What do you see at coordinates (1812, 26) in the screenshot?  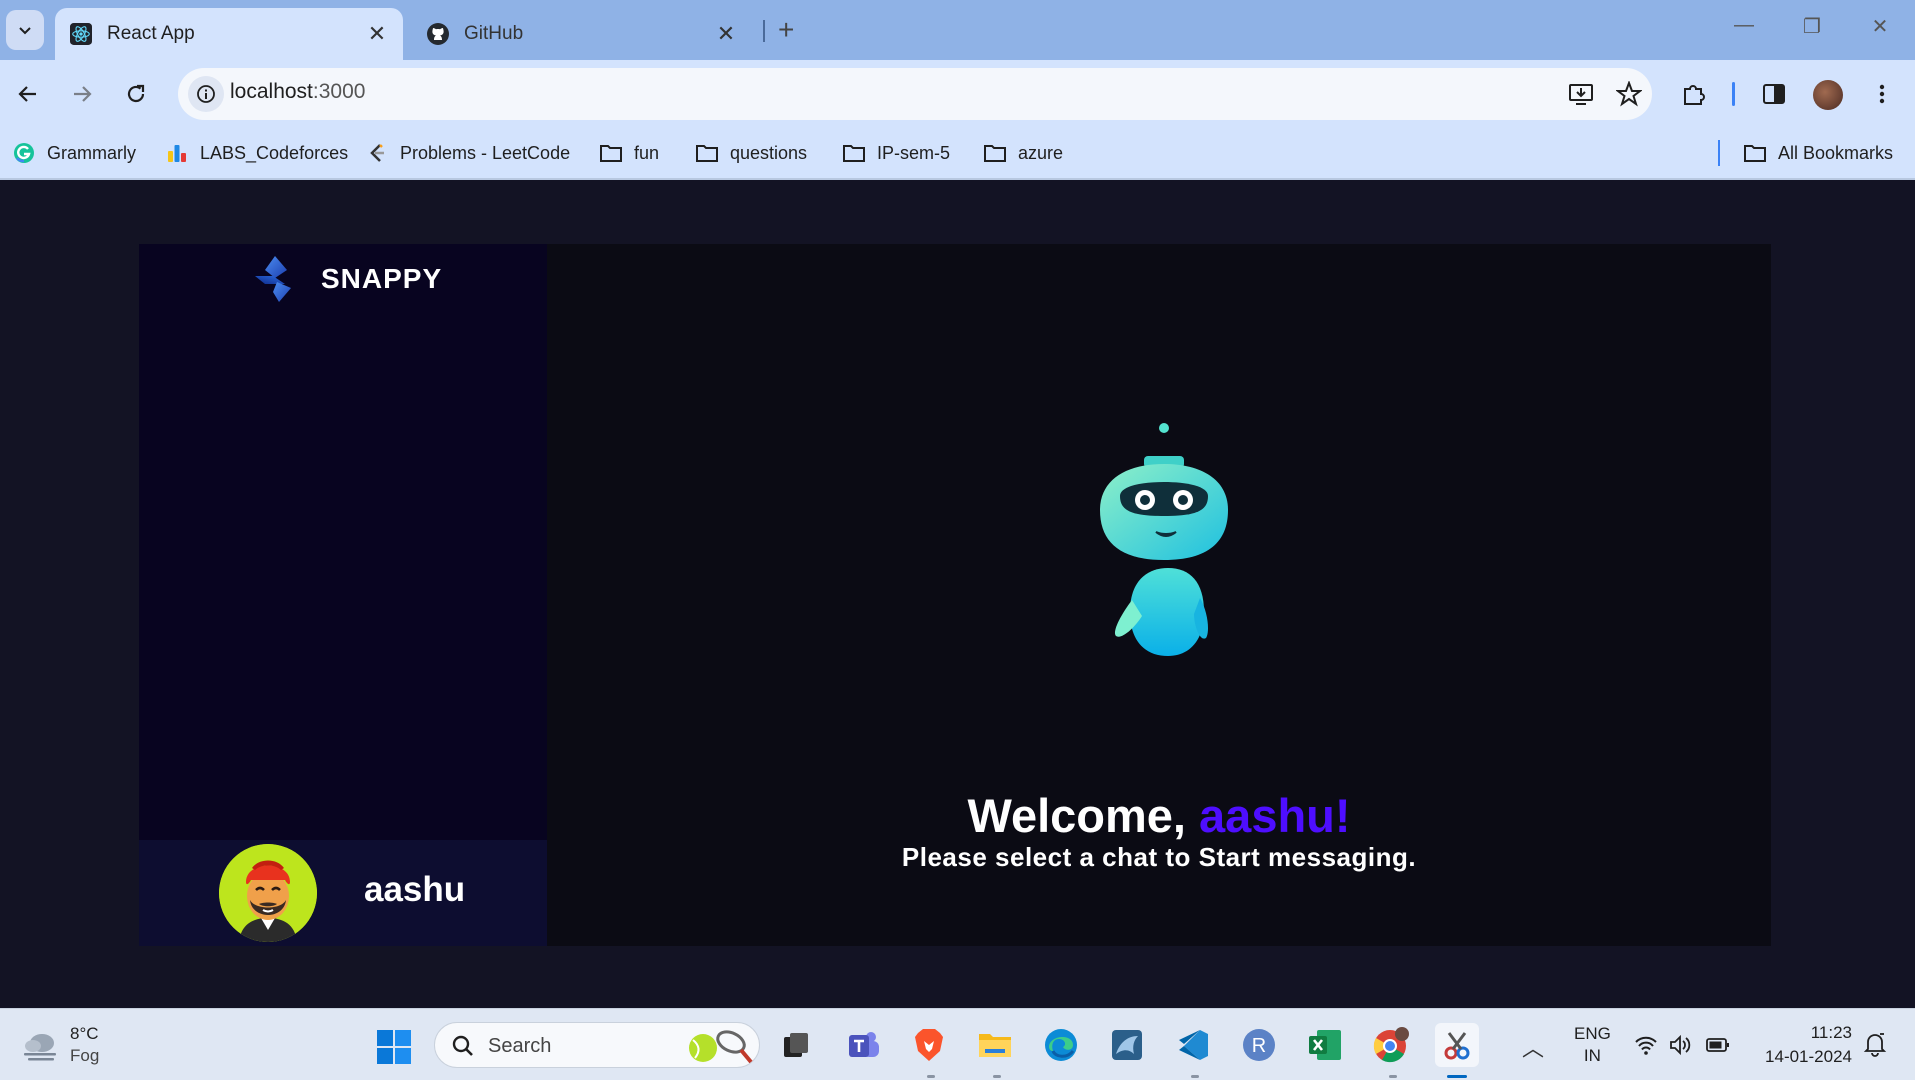 I see `restore-icon: ❐` at bounding box center [1812, 26].